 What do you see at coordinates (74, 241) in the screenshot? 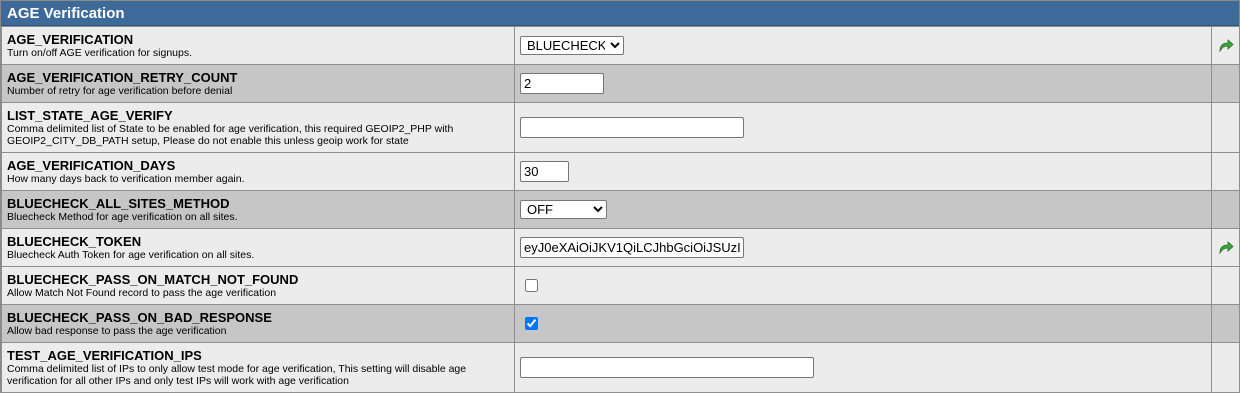
I see `setting-name: BLUECHECK_TOKEN` at bounding box center [74, 241].